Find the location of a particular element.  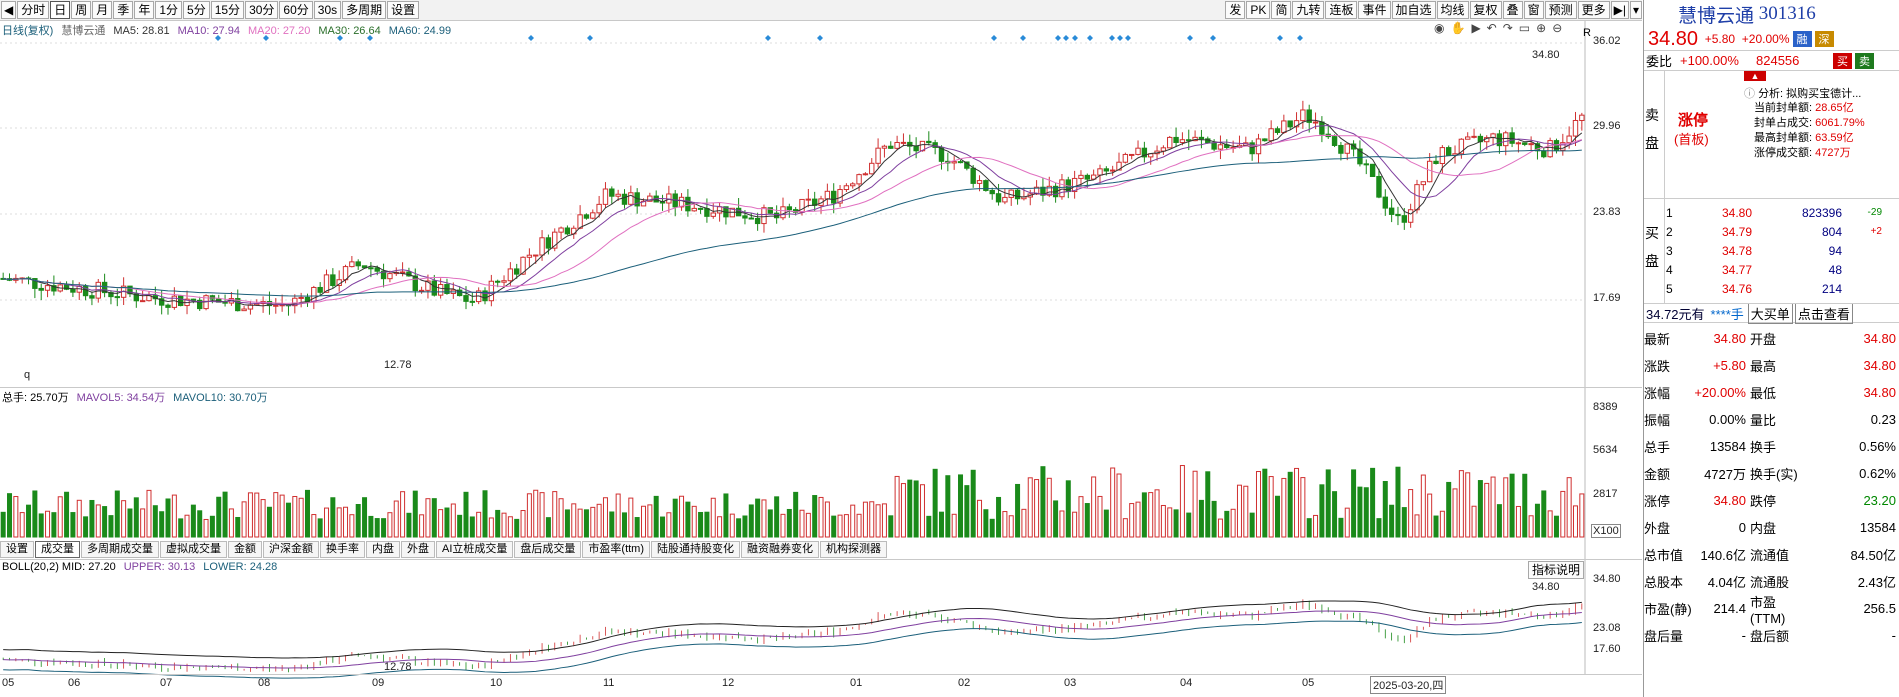

period-tab-3: 月 is located at coordinates (102, 10).